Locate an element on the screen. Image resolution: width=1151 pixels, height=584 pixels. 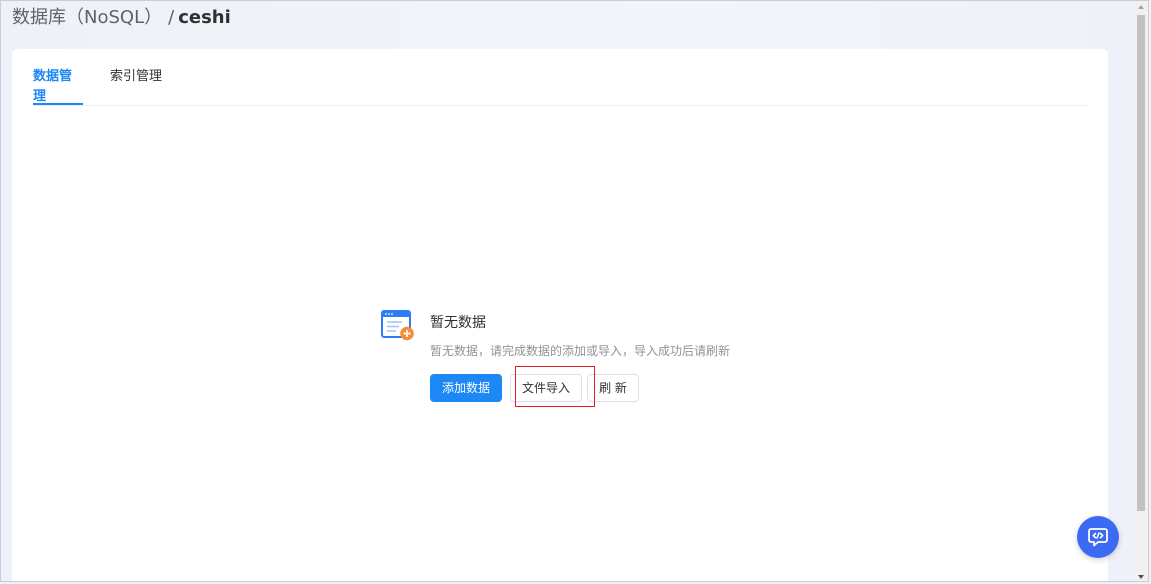
tab-data-management: 数据管理 is located at coordinates (58, 86).